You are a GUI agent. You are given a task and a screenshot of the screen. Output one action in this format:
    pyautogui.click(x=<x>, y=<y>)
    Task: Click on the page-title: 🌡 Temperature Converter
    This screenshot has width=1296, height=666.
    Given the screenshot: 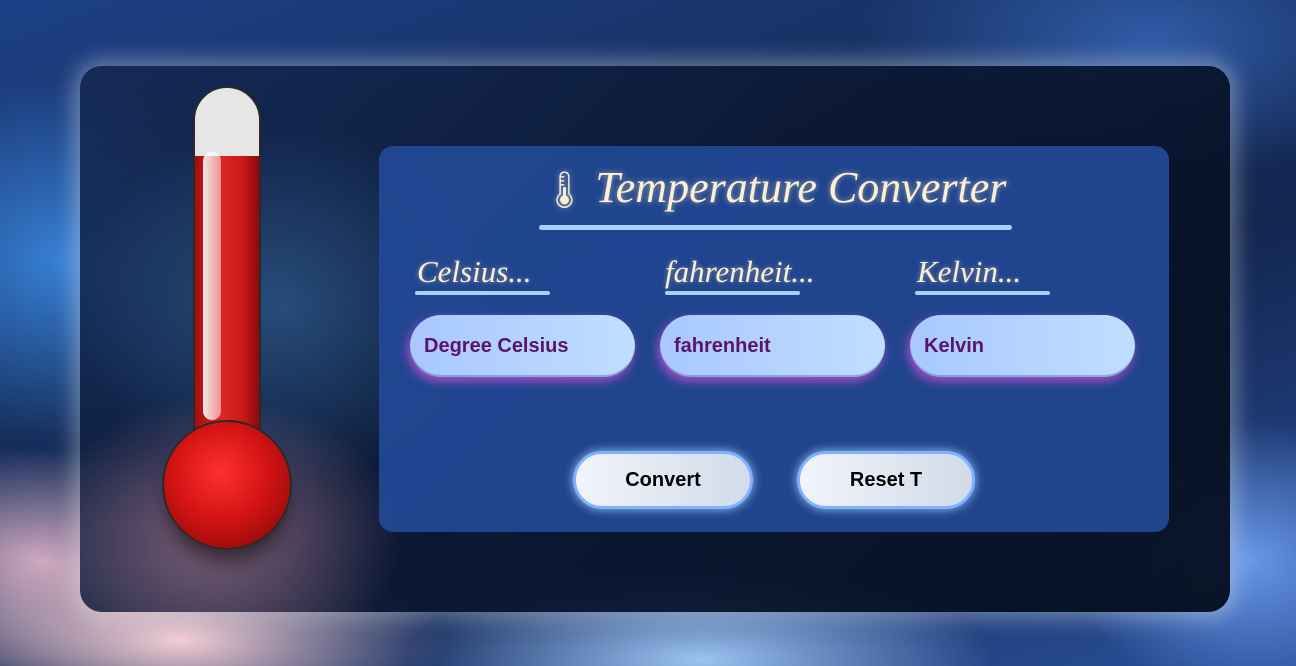 What is the action you would take?
    pyautogui.click(x=774, y=187)
    